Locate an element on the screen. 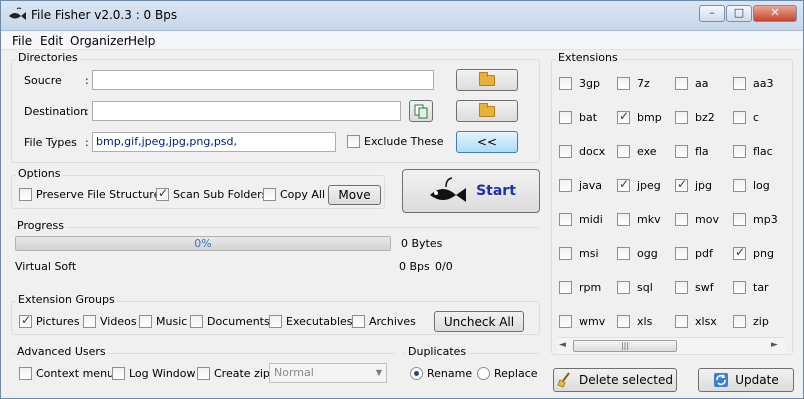 Image resolution: width=804 pixels, height=399 pixels. minimize-button: – is located at coordinates (712, 13).